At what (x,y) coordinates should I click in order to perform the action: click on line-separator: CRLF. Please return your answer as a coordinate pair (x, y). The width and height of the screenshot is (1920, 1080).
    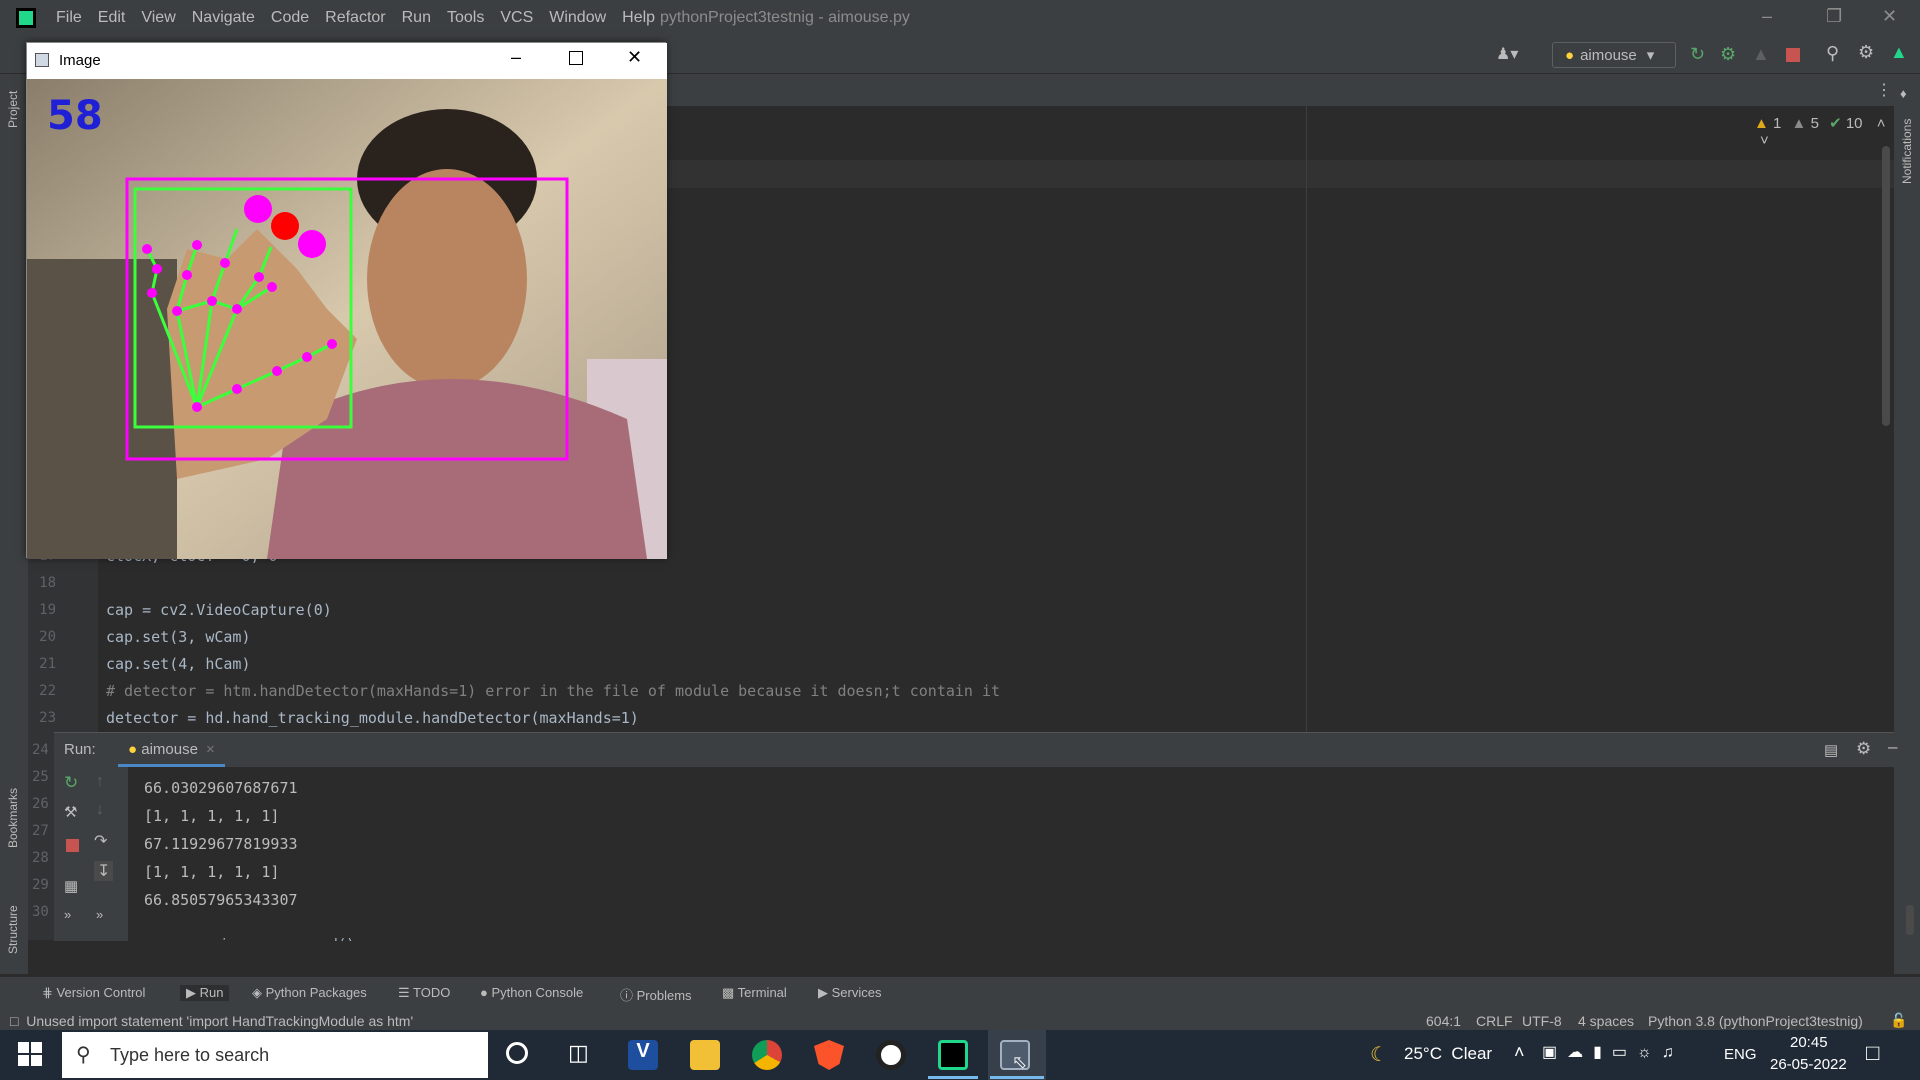
    Looking at the image, I should click on (1494, 1021).